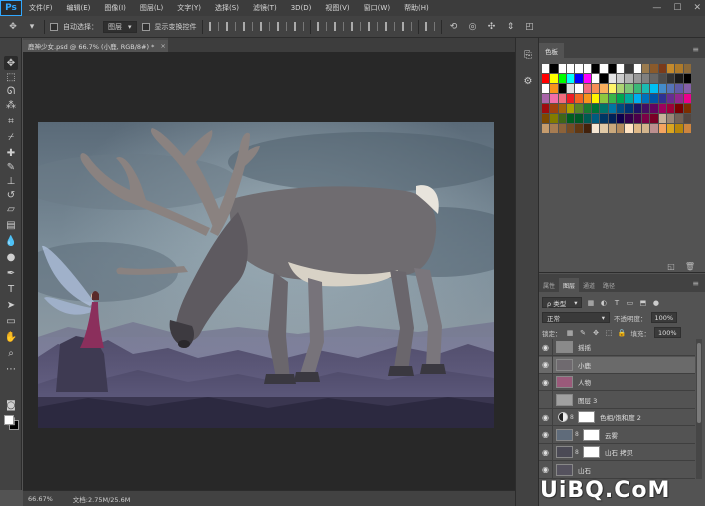 The width and height of the screenshot is (705, 506). What do you see at coordinates (301, 8) in the screenshot?
I see `menu-3d: 3D(D)` at bounding box center [301, 8].